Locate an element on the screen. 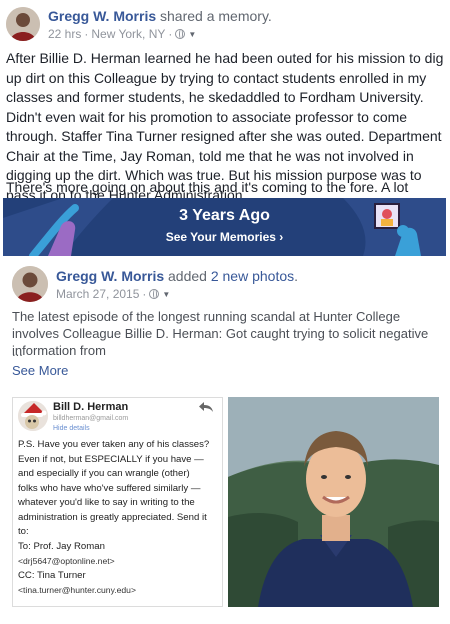  shared-author-line: Gregg W. Morris added 2 new photos. is located at coordinates (177, 276).